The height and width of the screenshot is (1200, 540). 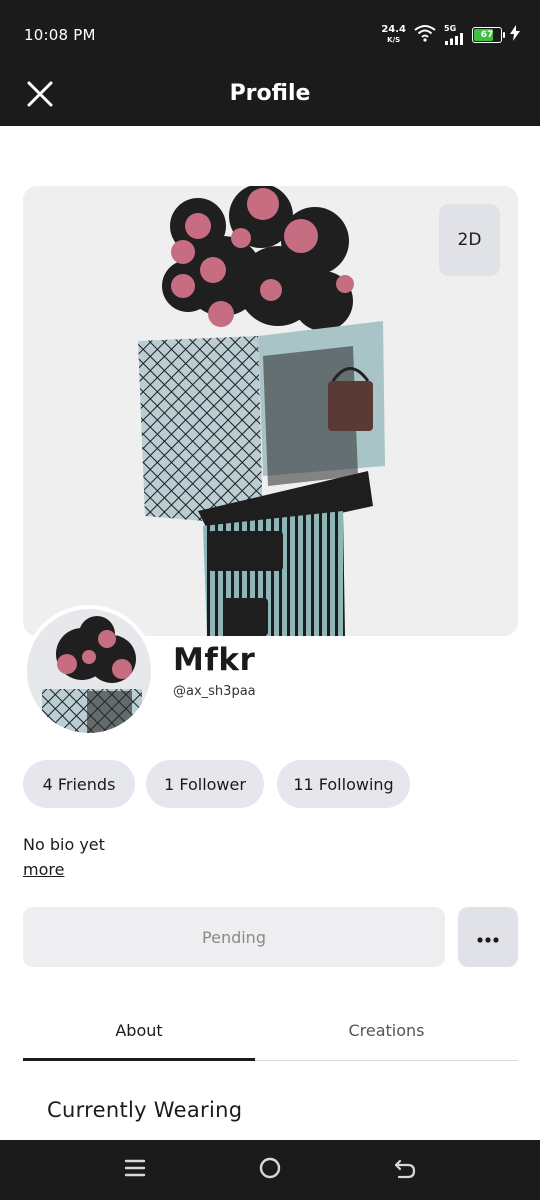 I want to click on back-icon, so click(x=405, y=1170).